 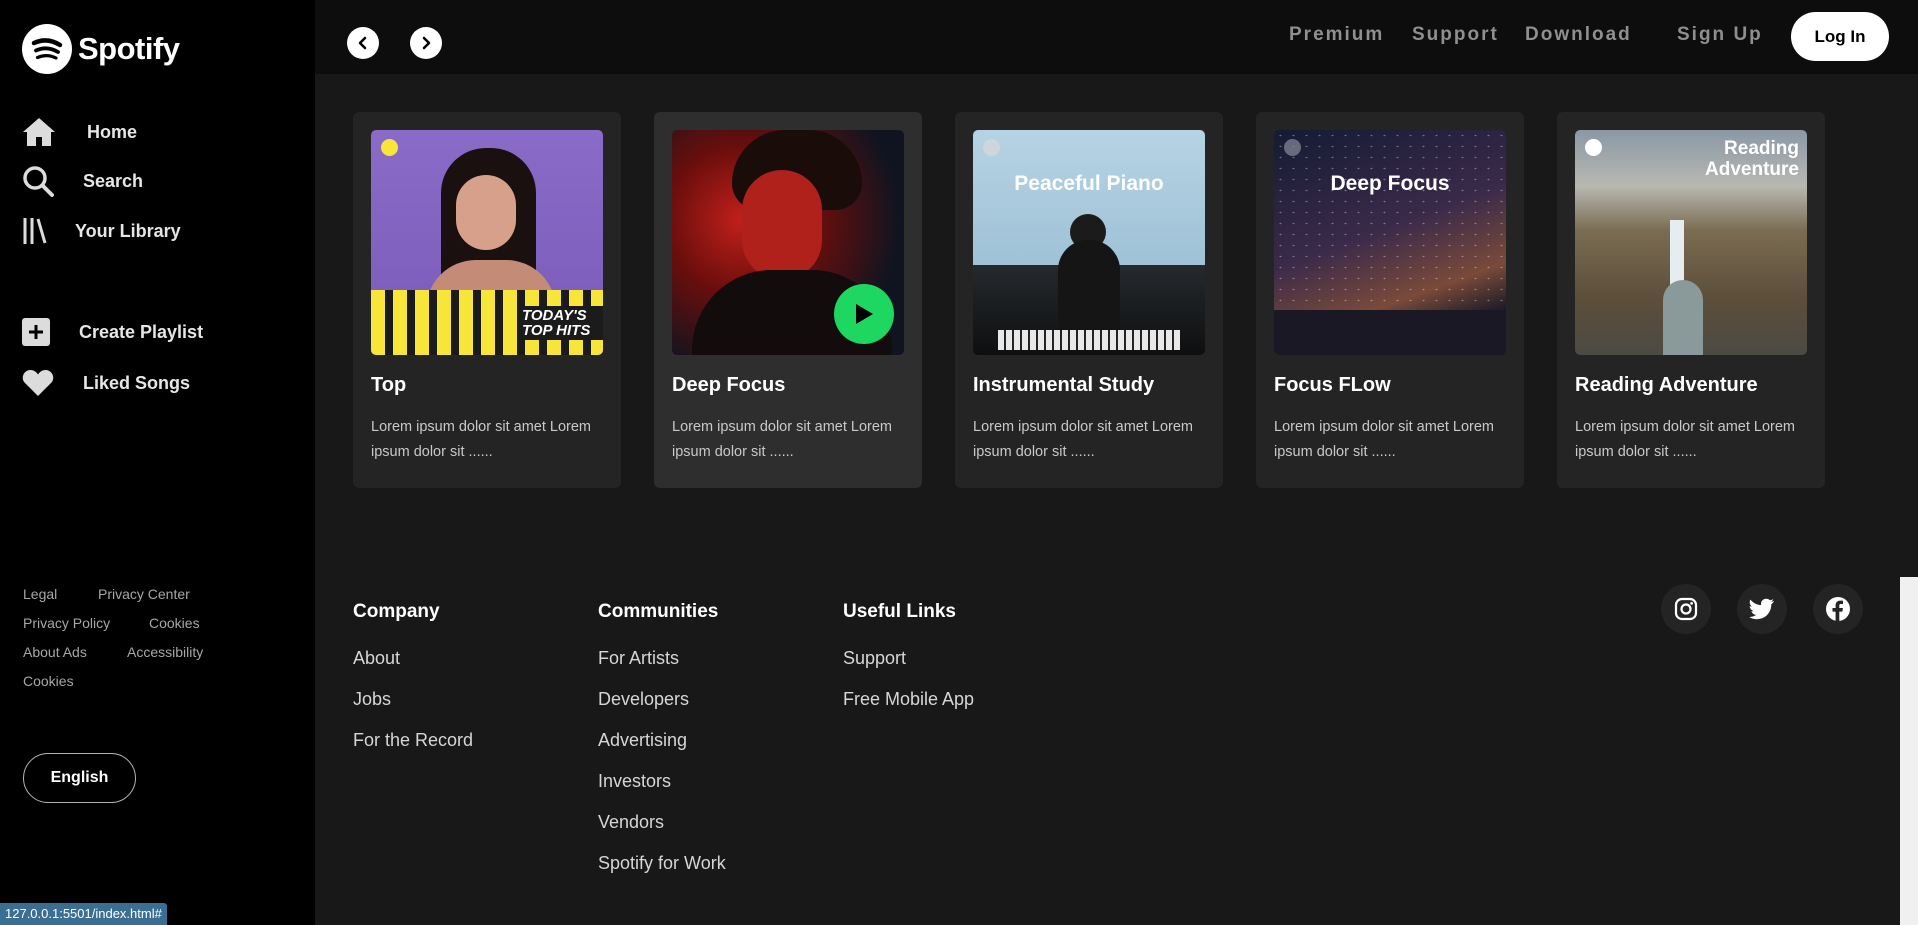 I want to click on play-icon, so click(x=864, y=314).